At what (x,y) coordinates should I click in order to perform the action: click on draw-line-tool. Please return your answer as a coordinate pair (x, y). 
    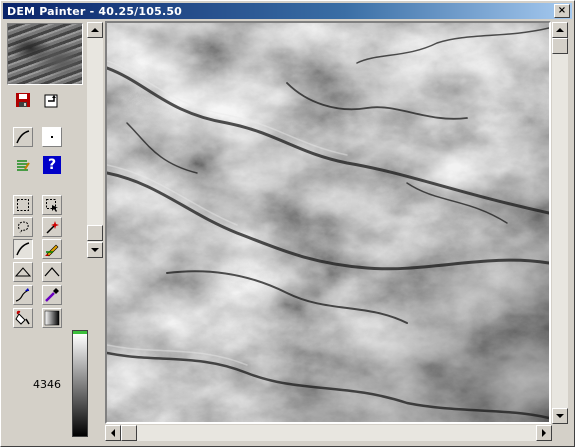
    Looking at the image, I should click on (23, 249).